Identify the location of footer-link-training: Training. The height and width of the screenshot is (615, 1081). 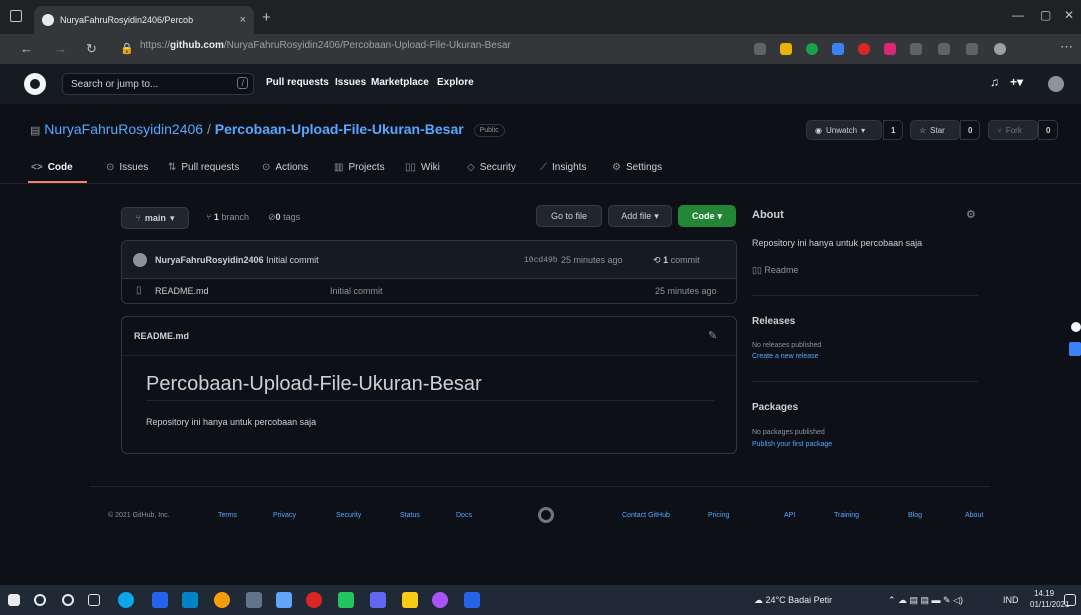
(846, 515).